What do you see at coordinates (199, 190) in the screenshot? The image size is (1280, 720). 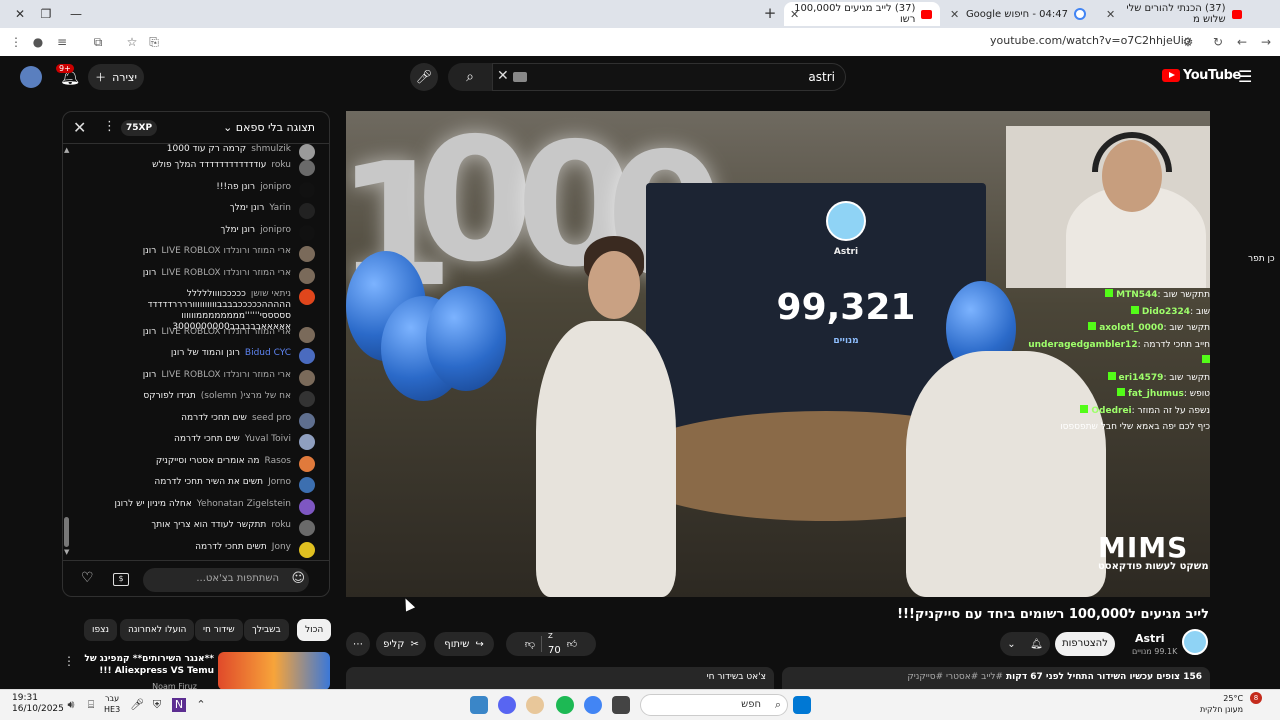 I see `chat-message: jonipro רונן פה!!!` at bounding box center [199, 190].